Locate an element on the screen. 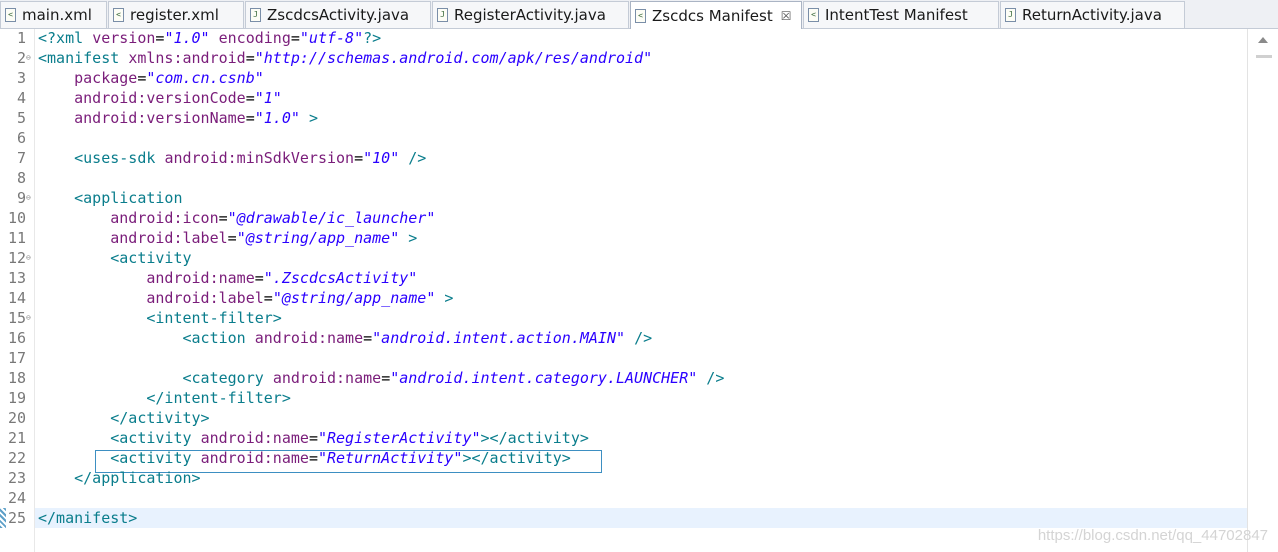 The width and height of the screenshot is (1278, 552). code-line: 3 package="com.cn.csnb" is located at coordinates (620, 78).